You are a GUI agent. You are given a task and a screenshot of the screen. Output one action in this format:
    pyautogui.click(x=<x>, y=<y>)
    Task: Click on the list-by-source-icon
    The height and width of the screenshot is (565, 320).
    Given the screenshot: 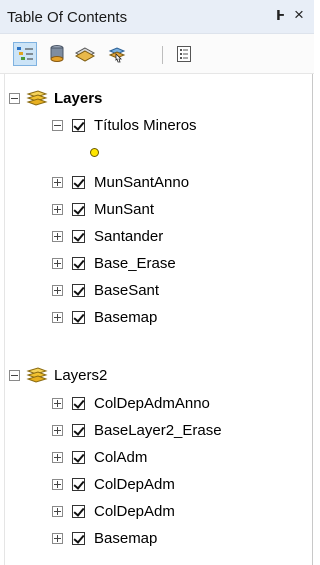 What is the action you would take?
    pyautogui.click(x=57, y=53)
    